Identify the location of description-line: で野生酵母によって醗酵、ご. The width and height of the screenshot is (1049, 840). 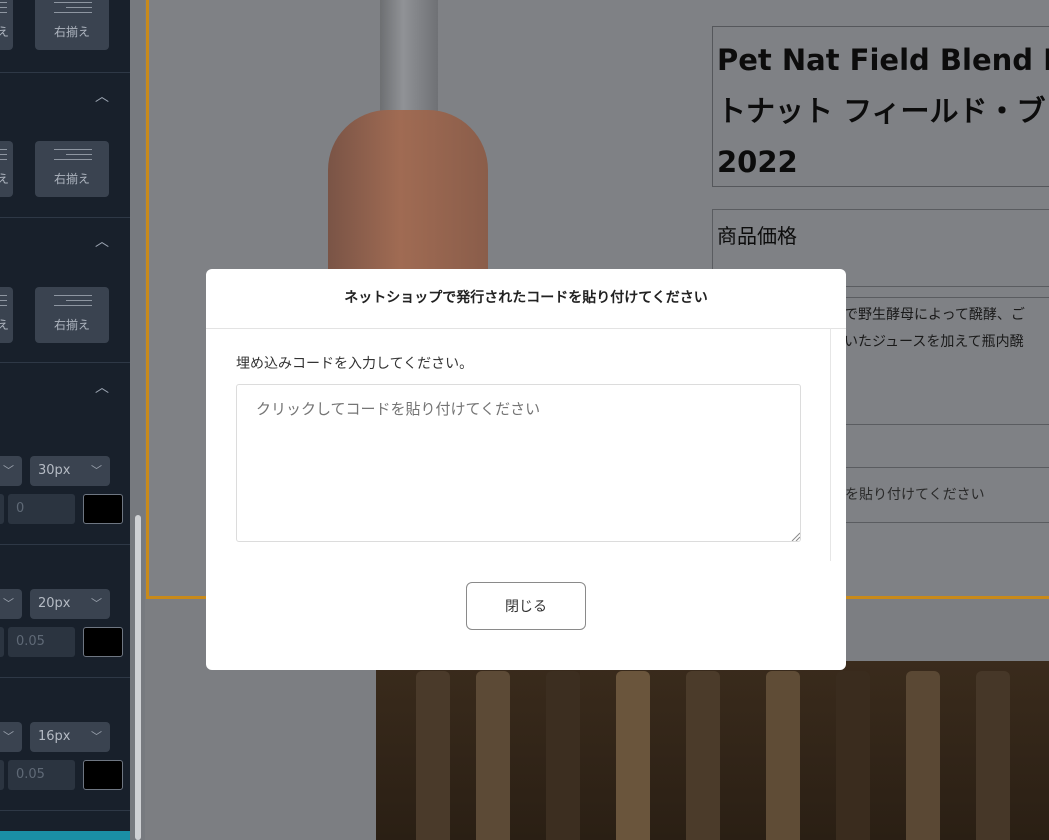
(934, 315).